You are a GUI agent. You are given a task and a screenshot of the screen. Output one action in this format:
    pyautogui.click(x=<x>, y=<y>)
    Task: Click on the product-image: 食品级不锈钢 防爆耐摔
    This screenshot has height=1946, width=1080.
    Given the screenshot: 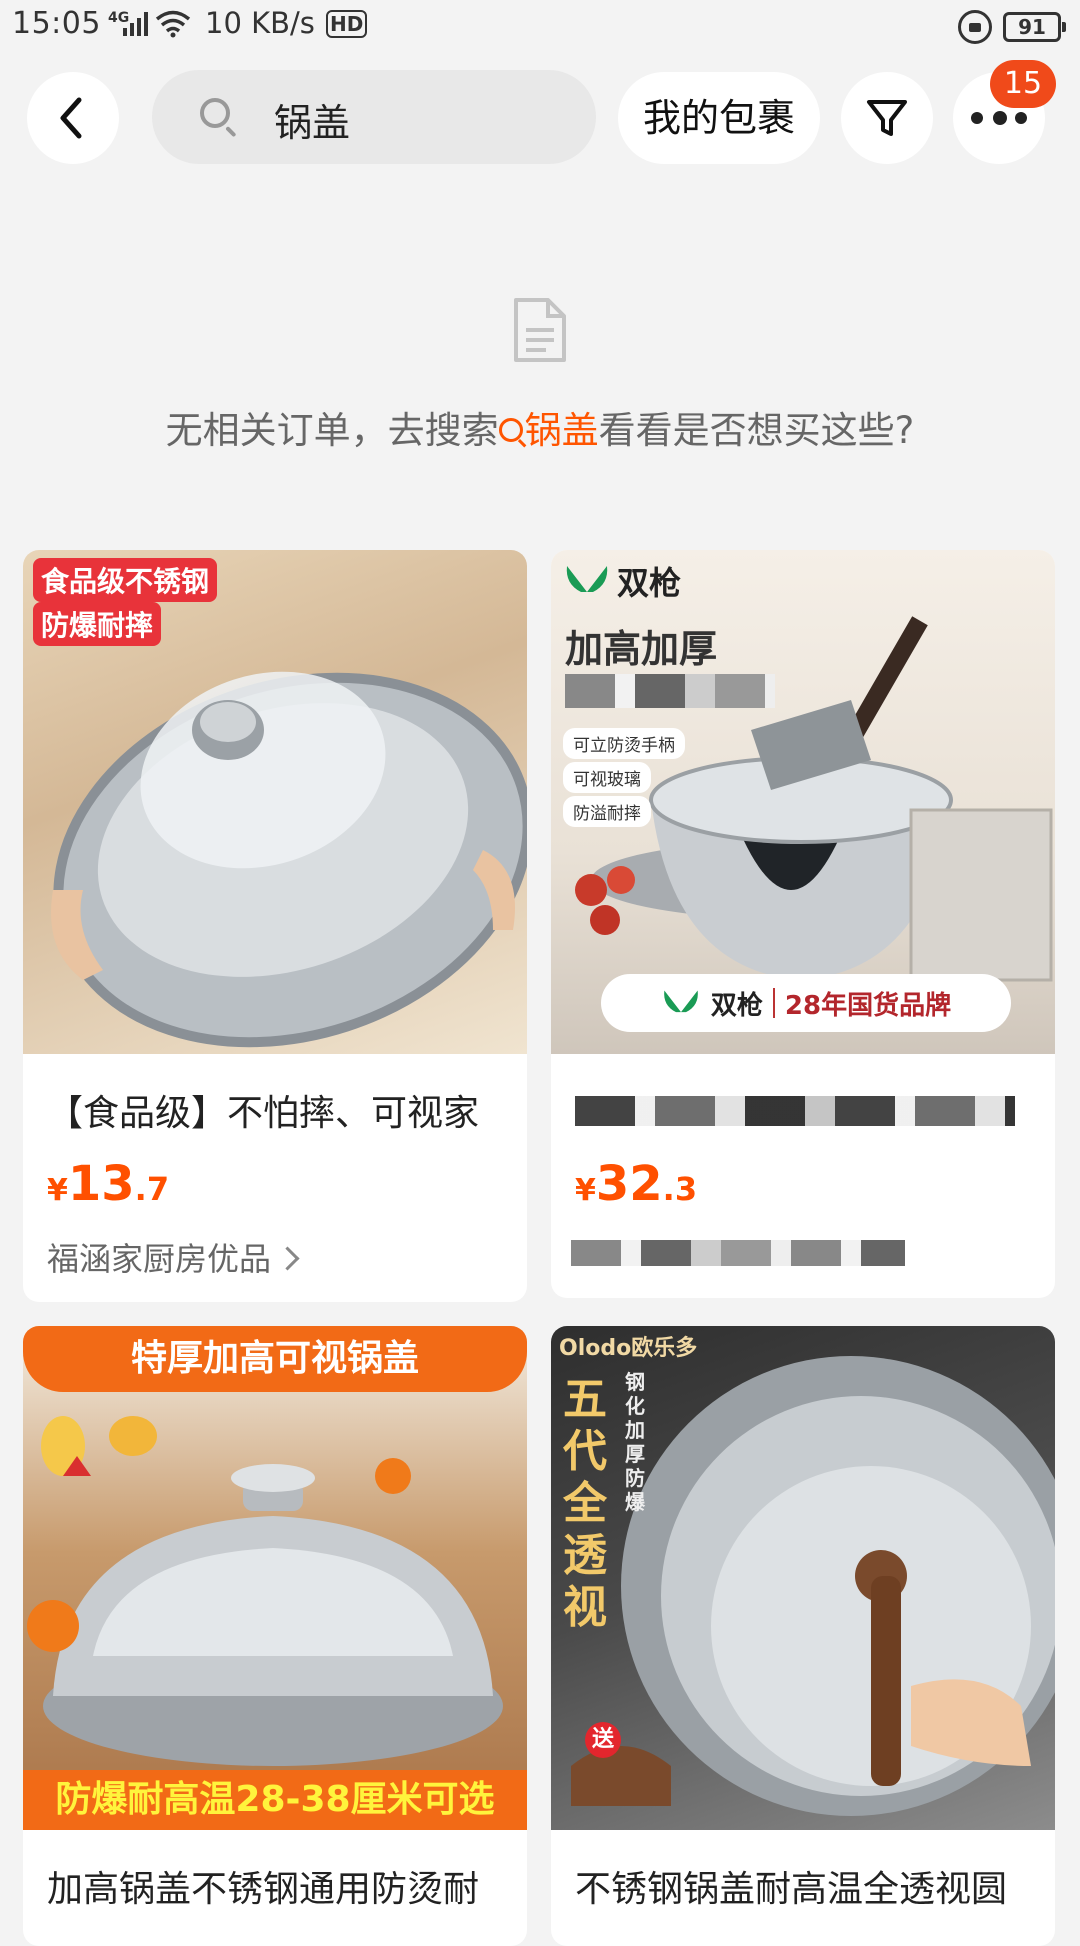 What is the action you would take?
    pyautogui.click(x=275, y=802)
    